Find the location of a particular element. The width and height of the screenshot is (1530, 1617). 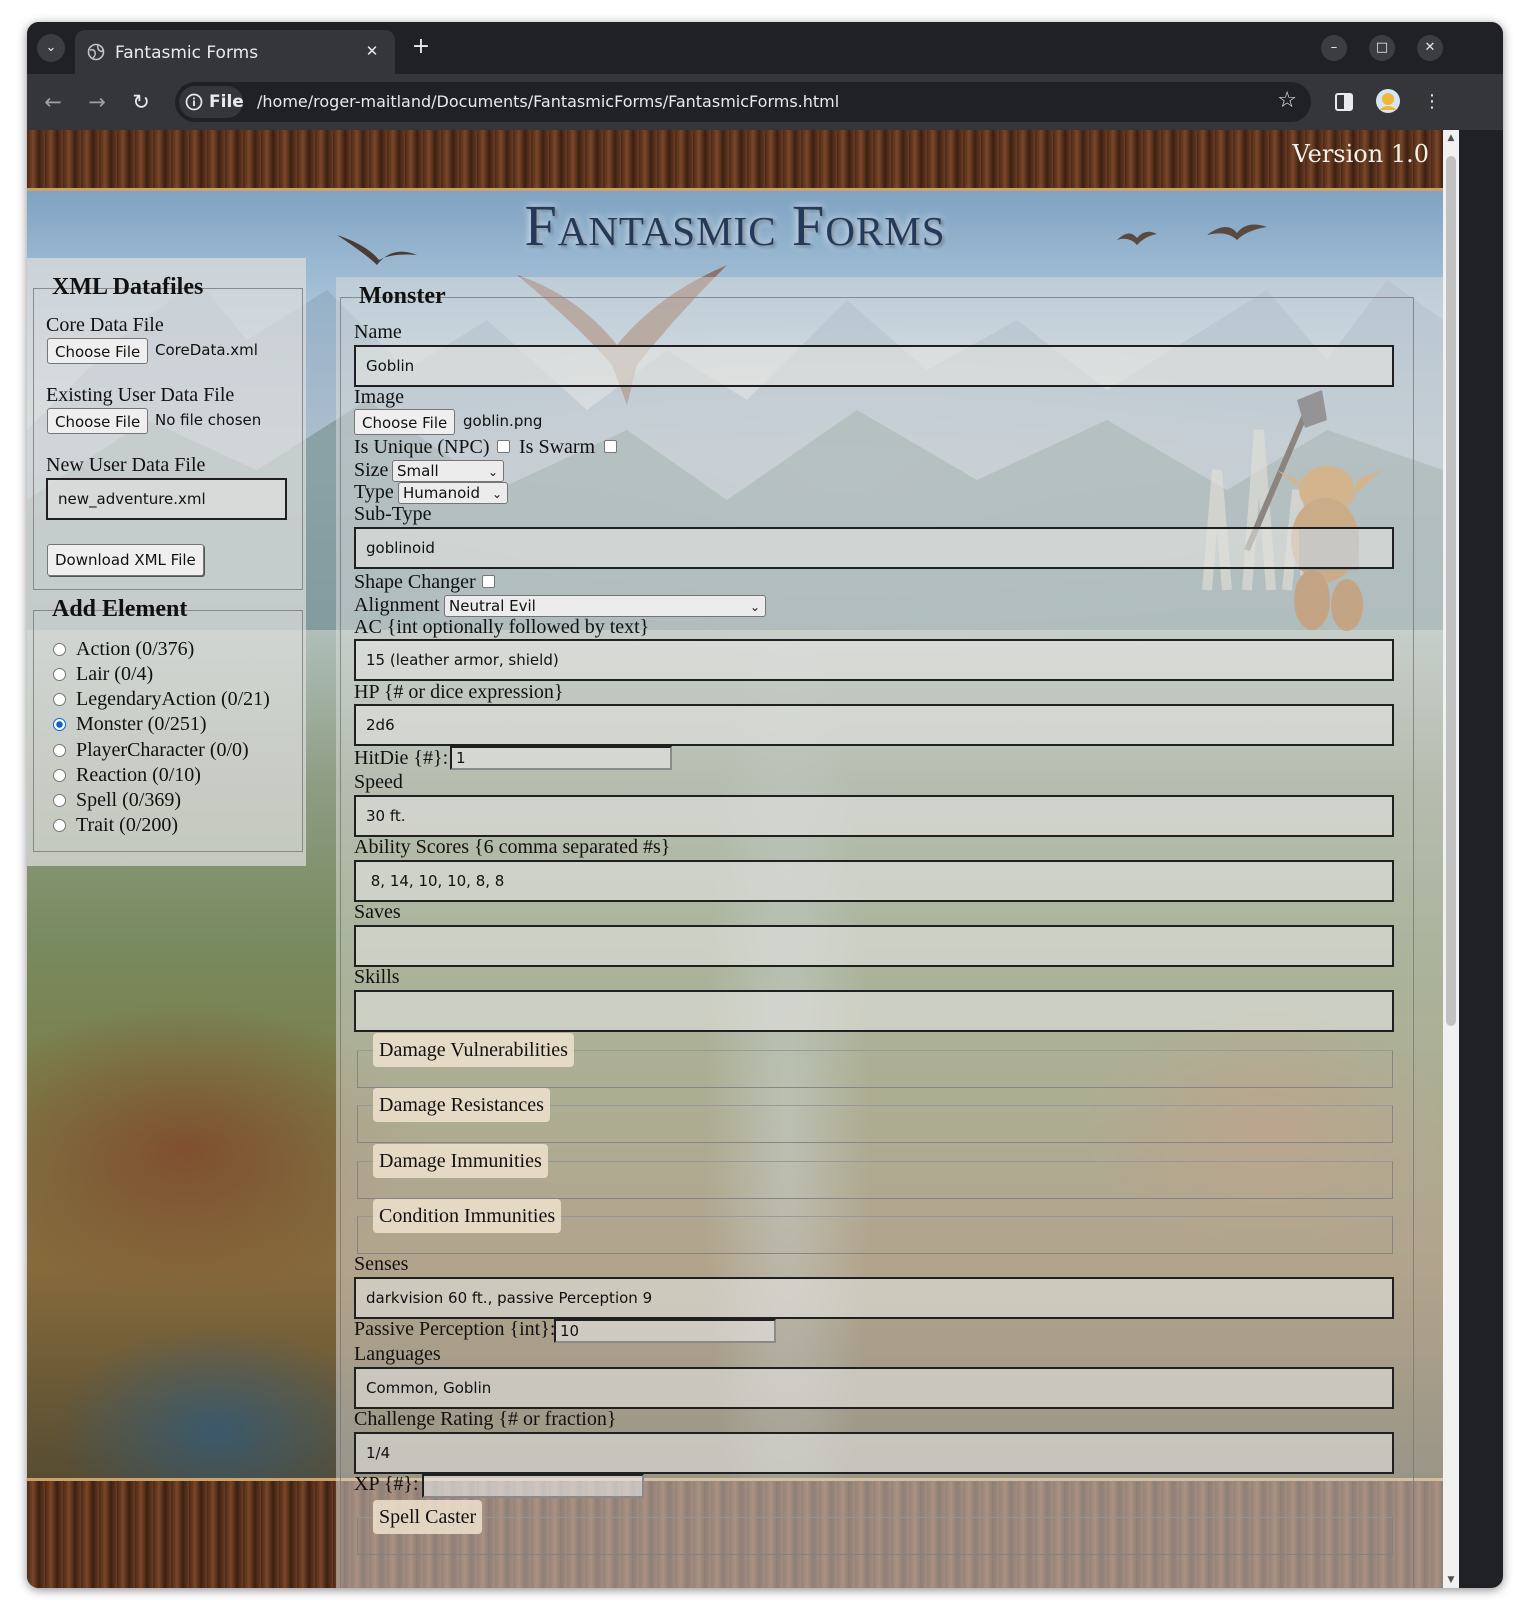

radio-label-spell: Spell (0/369) is located at coordinates (128, 800).